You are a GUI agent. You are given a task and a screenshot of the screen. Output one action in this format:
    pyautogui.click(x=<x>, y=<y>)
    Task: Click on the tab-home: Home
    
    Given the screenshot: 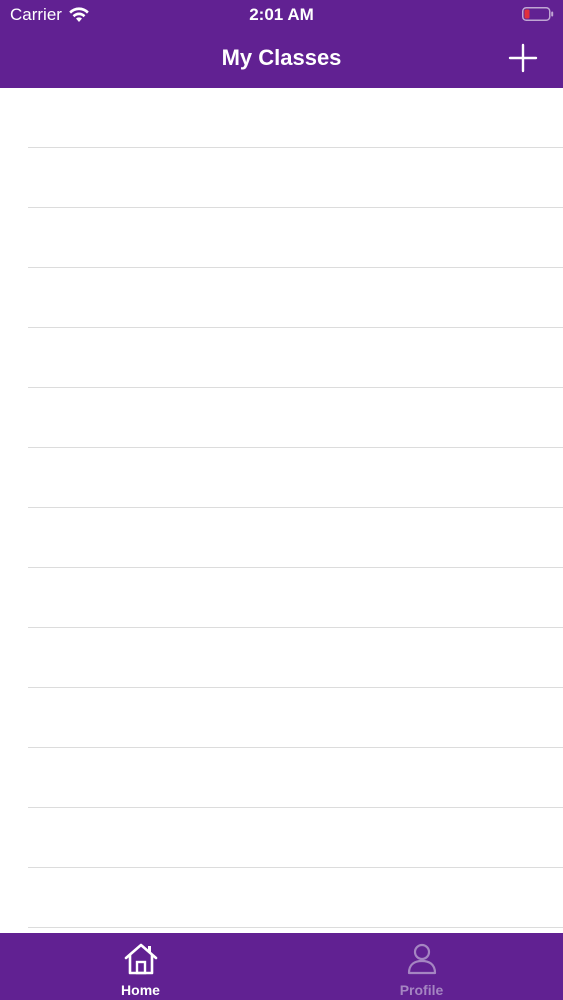 What is the action you would take?
    pyautogui.click(x=140, y=966)
    